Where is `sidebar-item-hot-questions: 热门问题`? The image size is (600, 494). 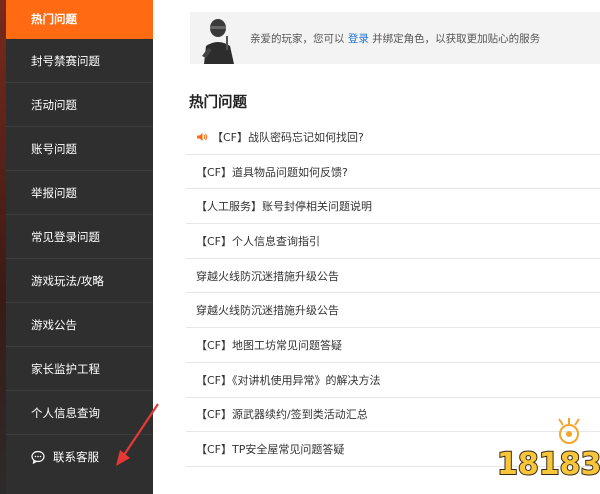
sidebar-item-hot-questions: 热门问题 is located at coordinates (79, 19).